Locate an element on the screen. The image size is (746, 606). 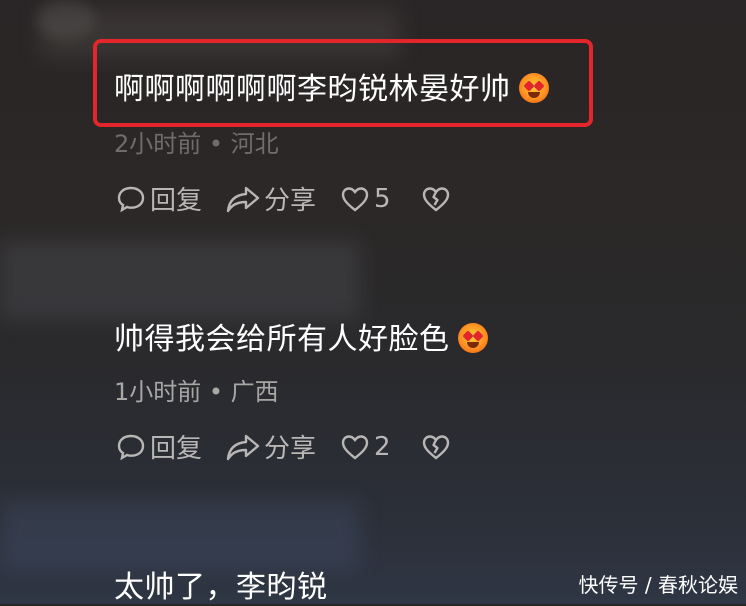
like-count: 2 is located at coordinates (382, 446).